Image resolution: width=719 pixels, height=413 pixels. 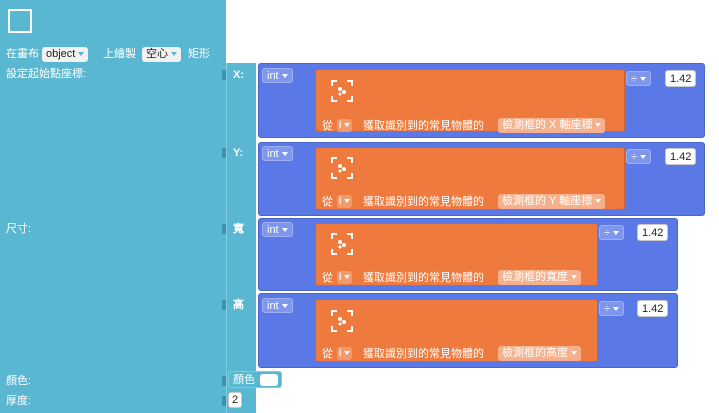 I want to click on operator-dropdown-x: ÷, so click(x=639, y=78).